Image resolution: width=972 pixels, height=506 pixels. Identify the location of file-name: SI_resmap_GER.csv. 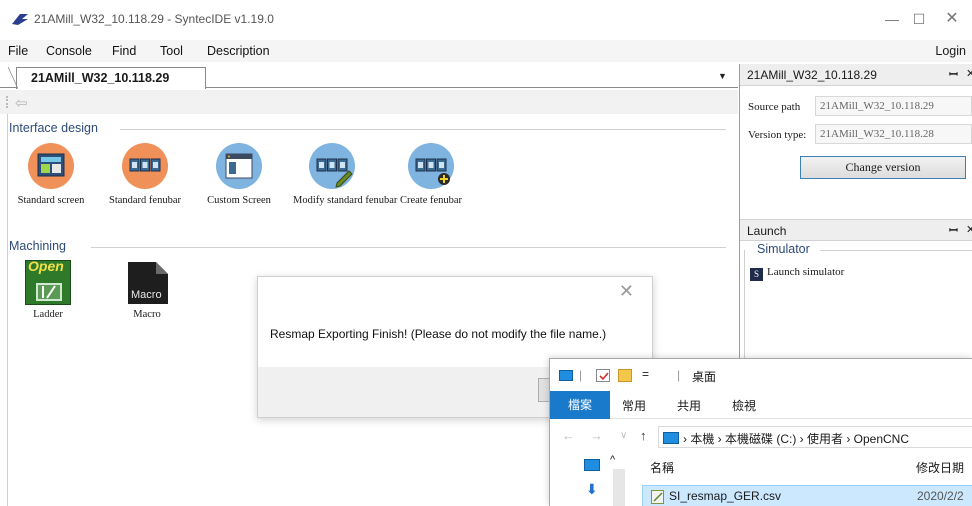
(725, 496).